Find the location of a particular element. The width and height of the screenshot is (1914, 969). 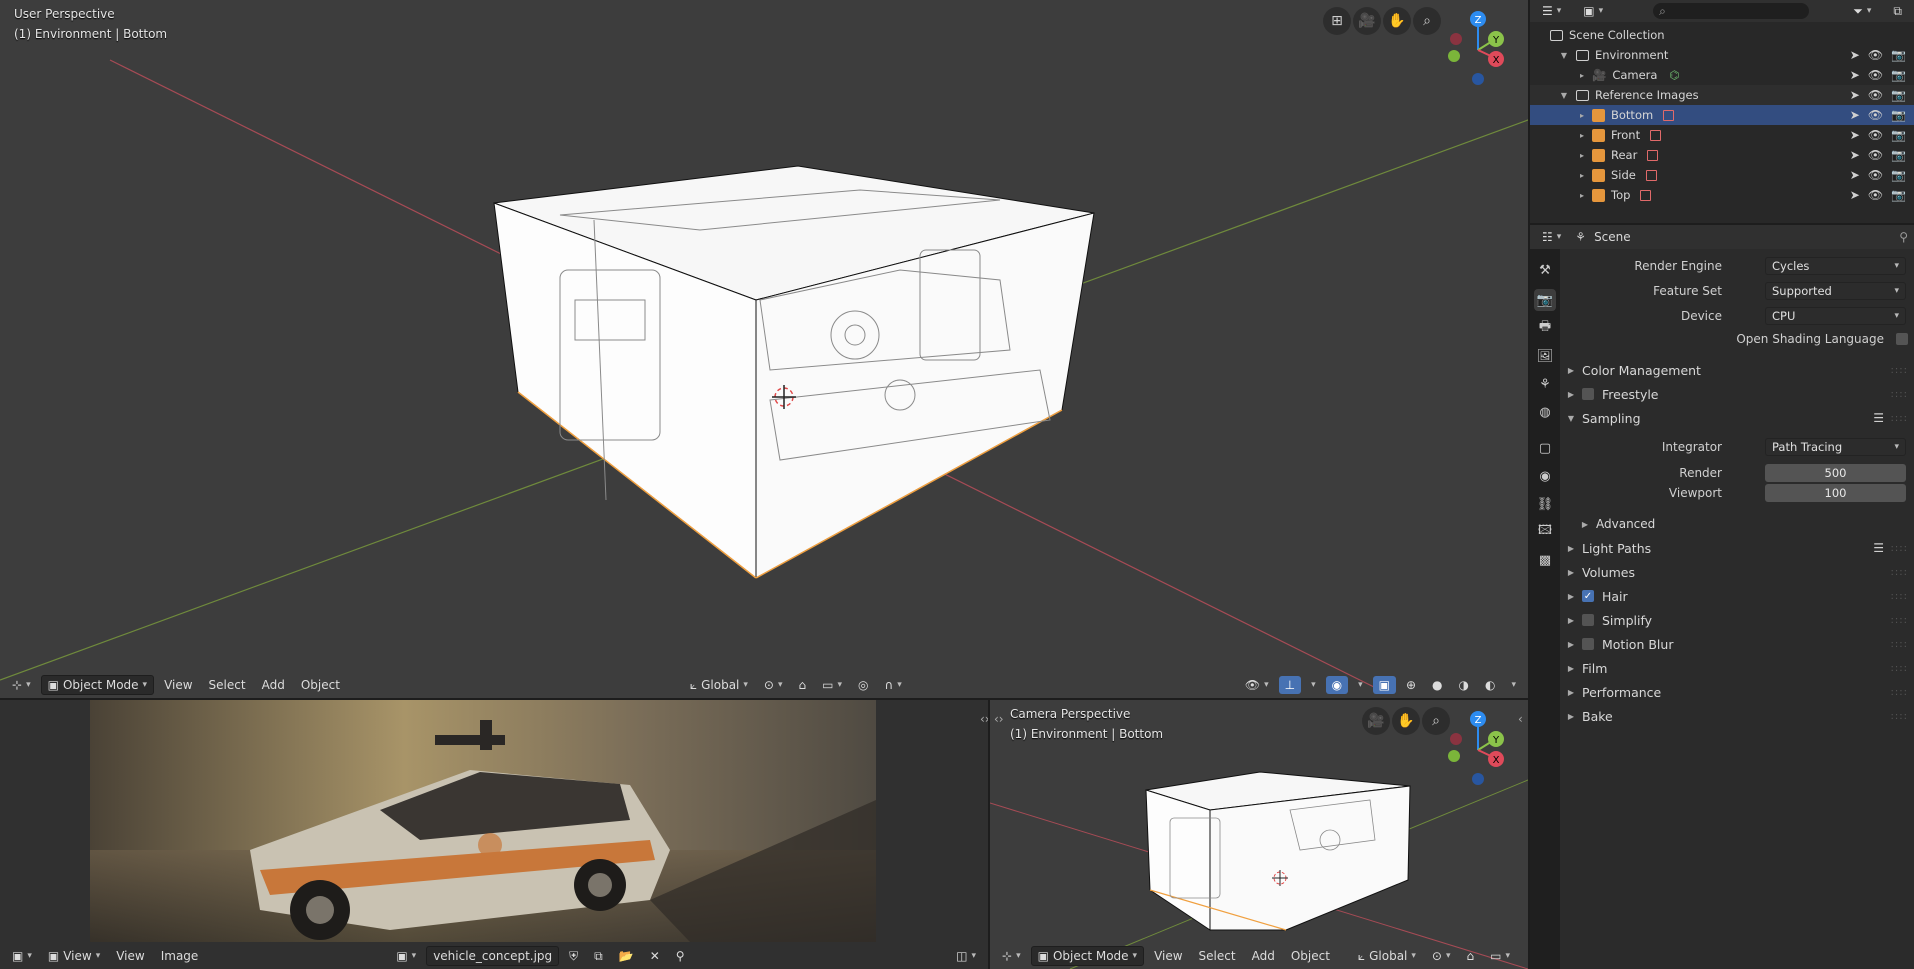

falloff-dropdown: ∩ ▾ is located at coordinates (893, 685).